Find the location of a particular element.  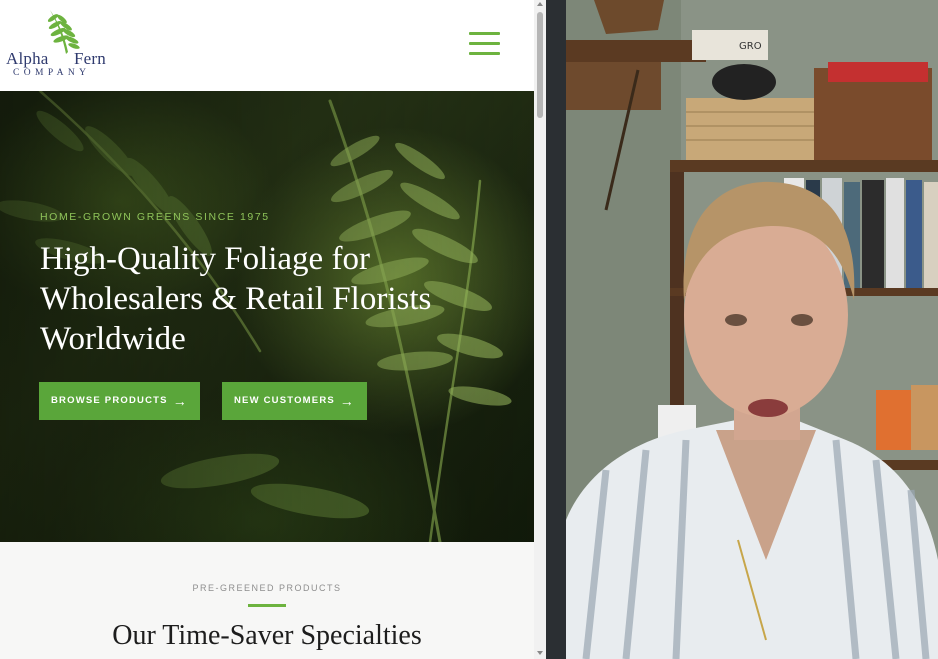

scrollbar-thumb is located at coordinates (540, 65).